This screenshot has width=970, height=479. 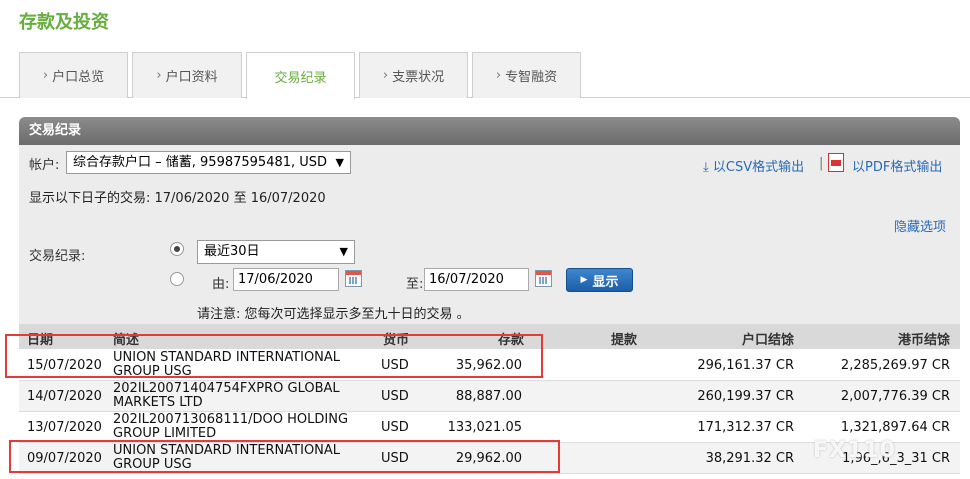 I want to click on tab-label: 户口总览, so click(x=78, y=77).